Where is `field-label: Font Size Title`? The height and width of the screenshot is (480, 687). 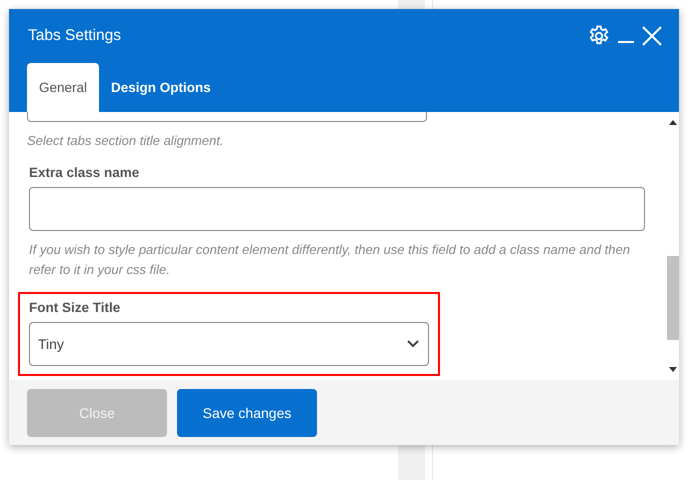 field-label: Font Size Title is located at coordinates (75, 307).